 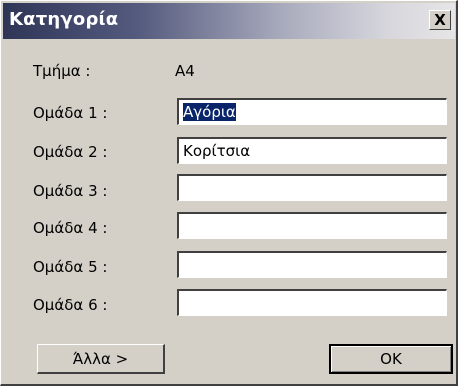 What do you see at coordinates (70, 305) in the screenshot?
I see `group-6-label: Ομάδα 6 :` at bounding box center [70, 305].